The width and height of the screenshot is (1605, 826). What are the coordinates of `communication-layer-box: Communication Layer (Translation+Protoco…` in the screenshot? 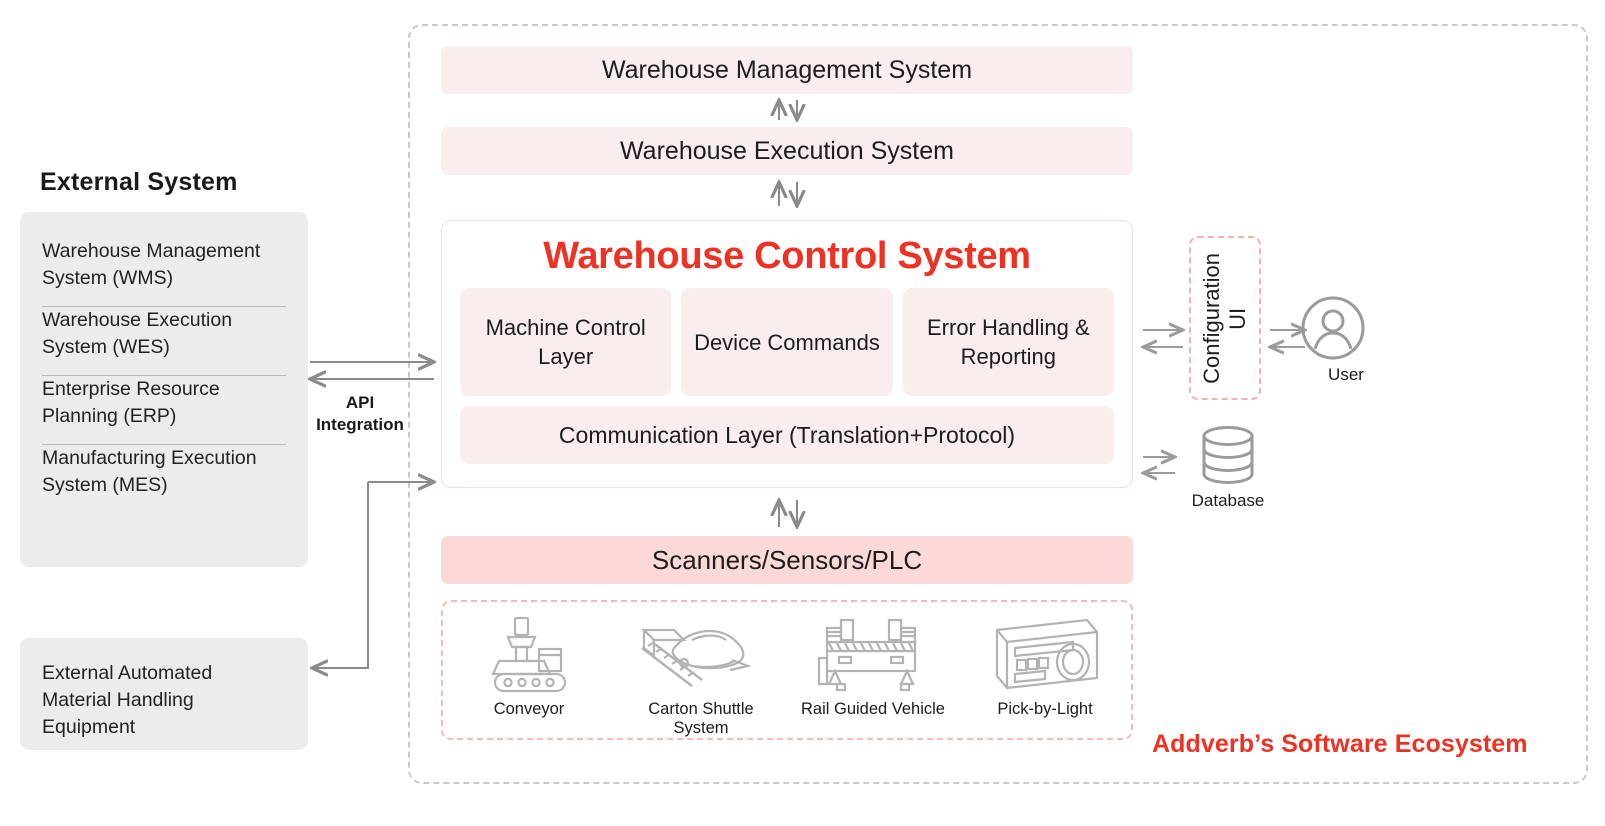 It's located at (787, 435).